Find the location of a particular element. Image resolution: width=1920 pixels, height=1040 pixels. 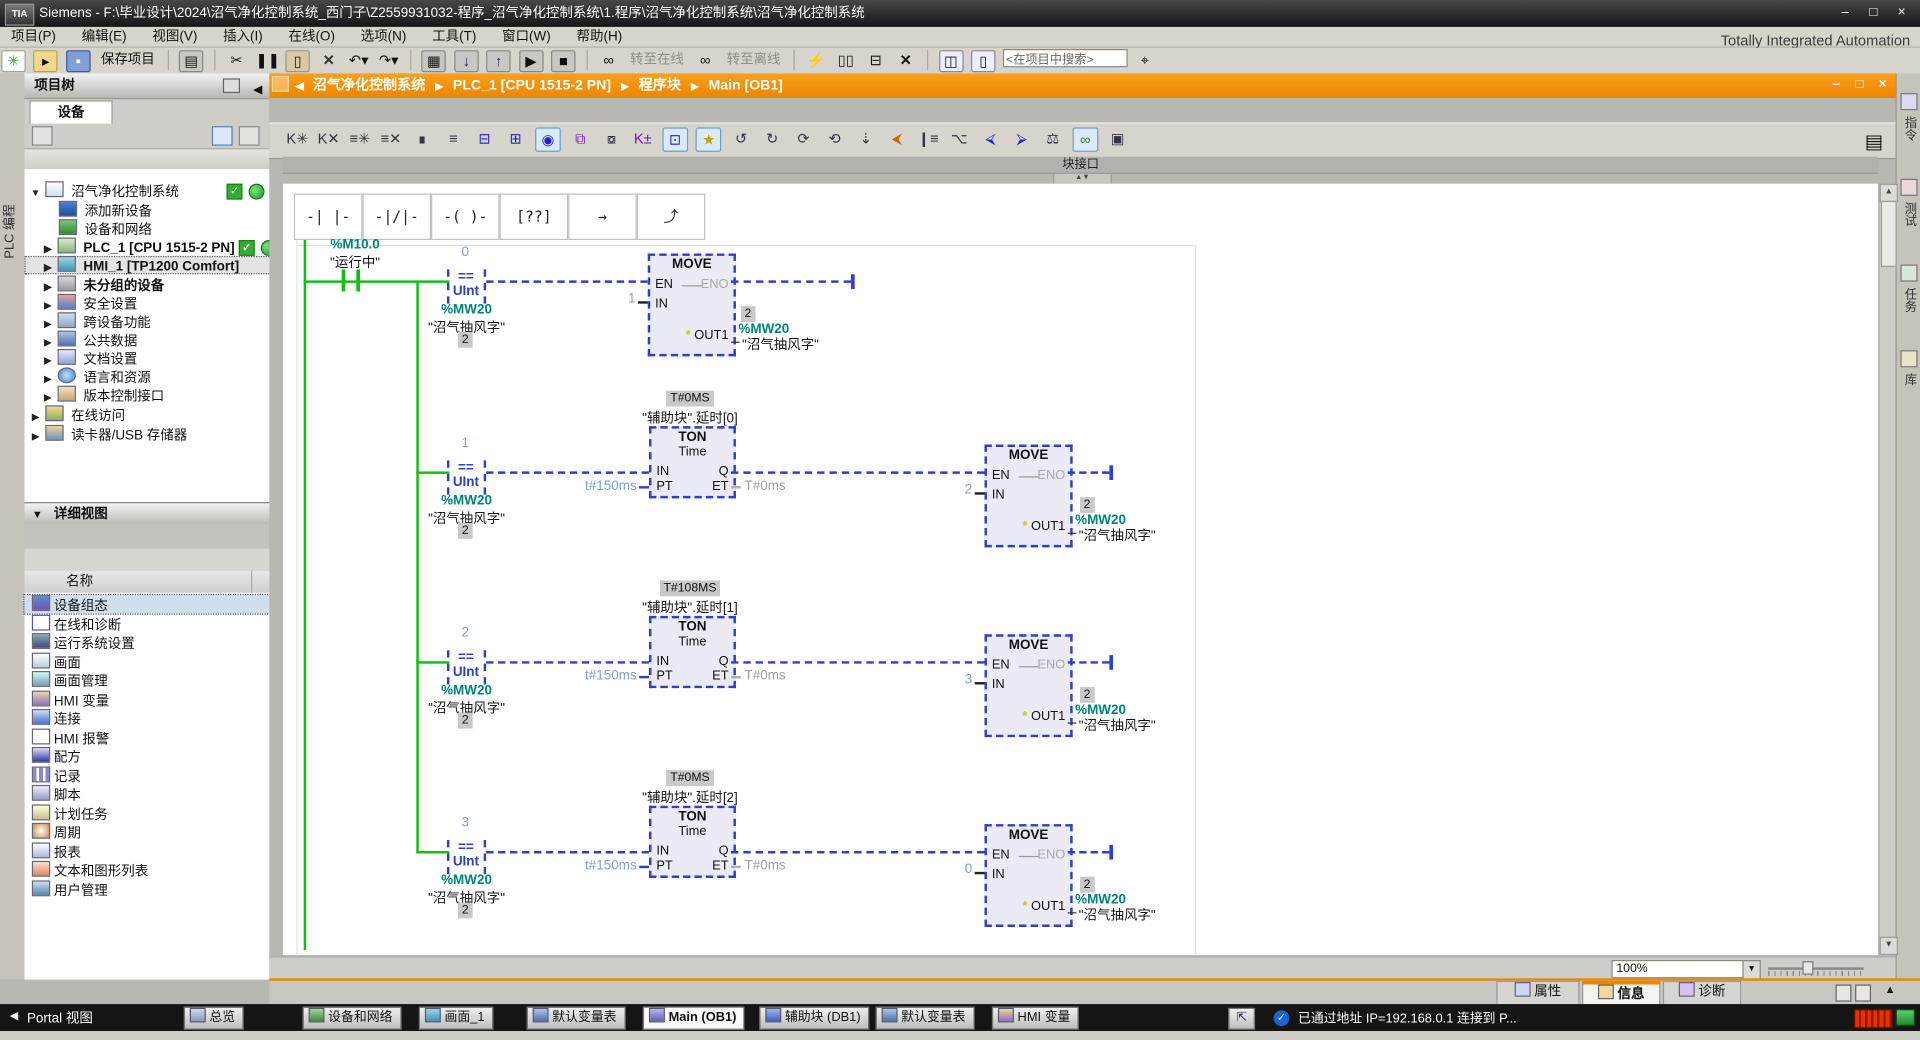

goto-next-error-icon: ↻ is located at coordinates (772, 138).